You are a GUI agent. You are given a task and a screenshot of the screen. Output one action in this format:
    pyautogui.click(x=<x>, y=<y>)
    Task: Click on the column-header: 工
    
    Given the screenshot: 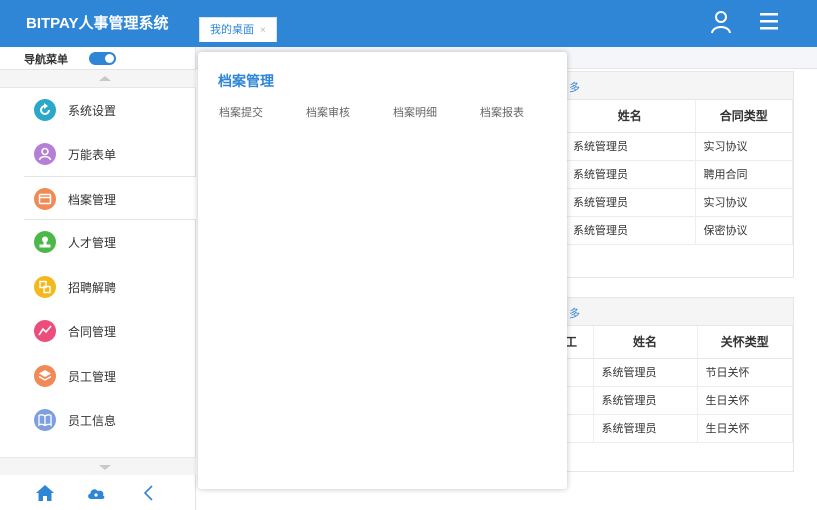 What is the action you would take?
    pyautogui.click(x=579, y=342)
    